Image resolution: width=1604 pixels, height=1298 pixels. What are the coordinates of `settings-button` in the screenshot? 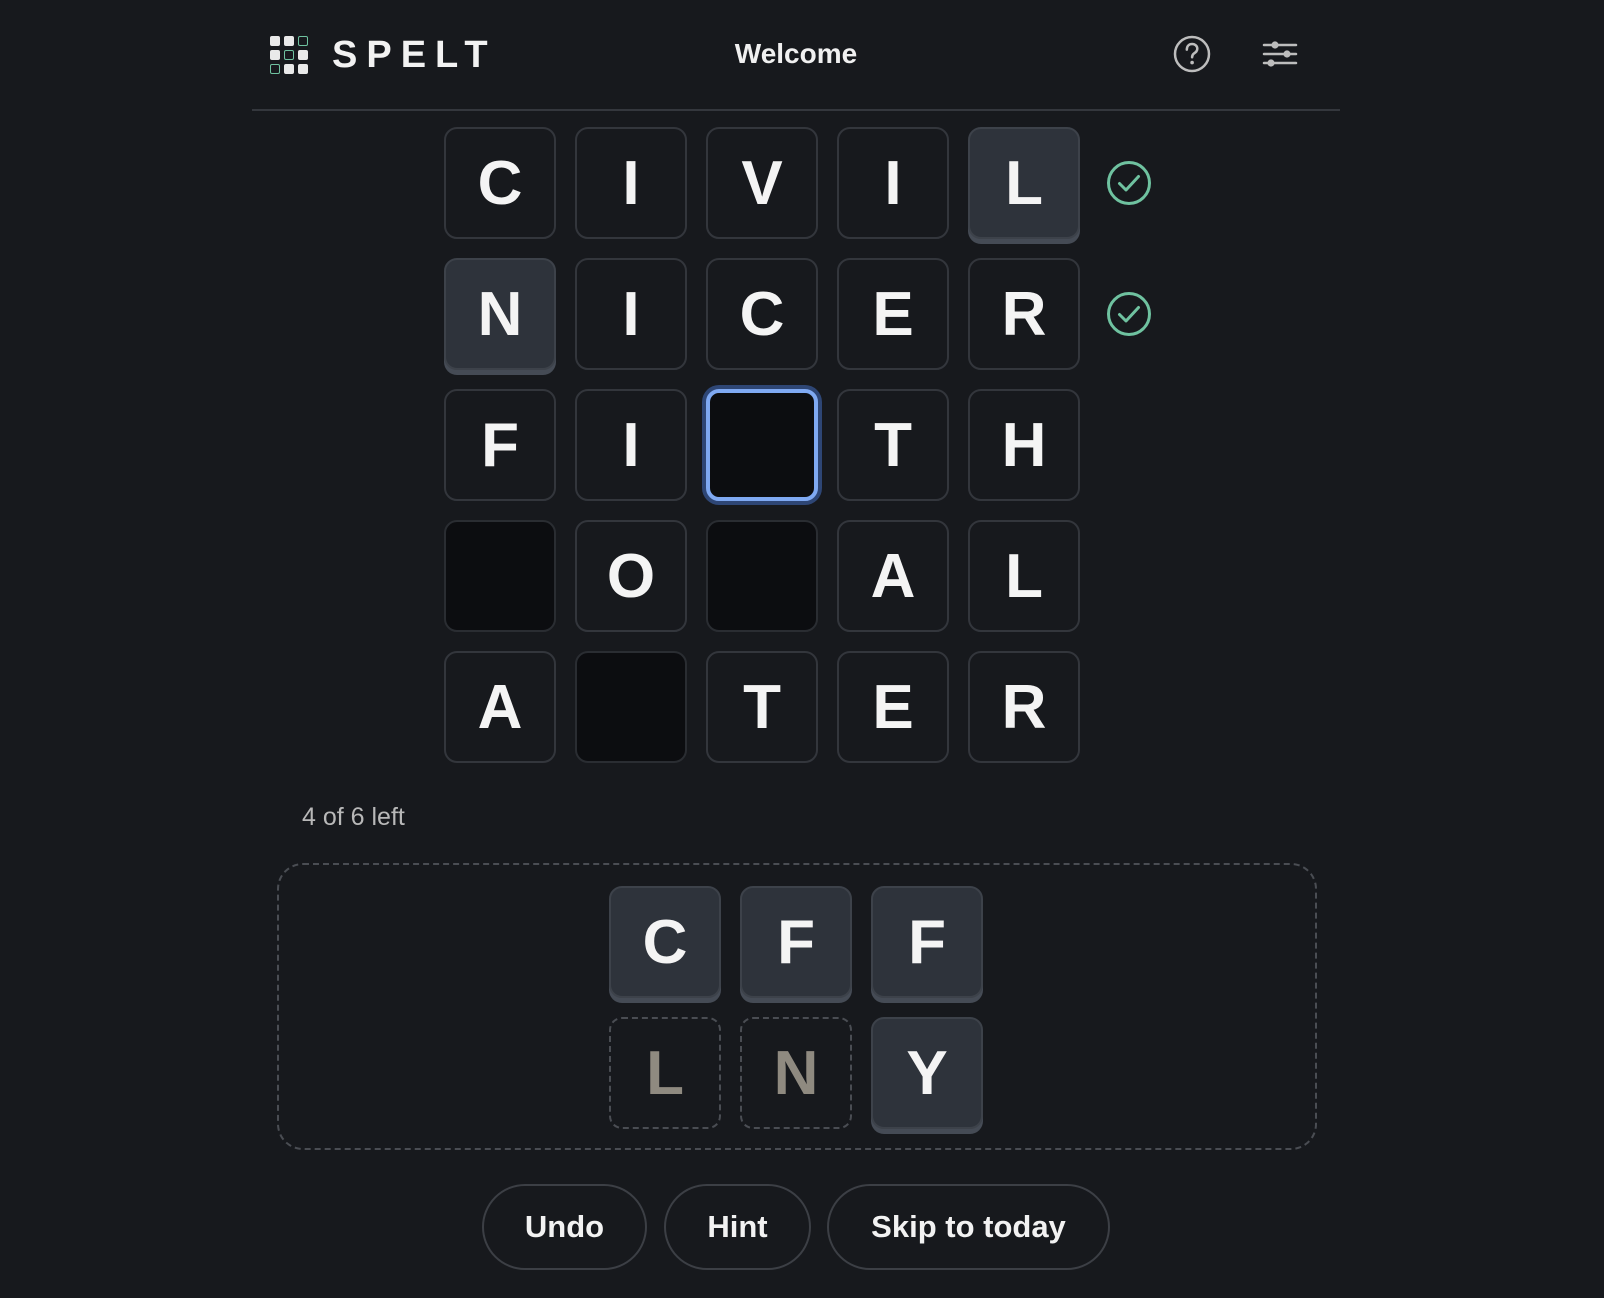 It's located at (1280, 54).